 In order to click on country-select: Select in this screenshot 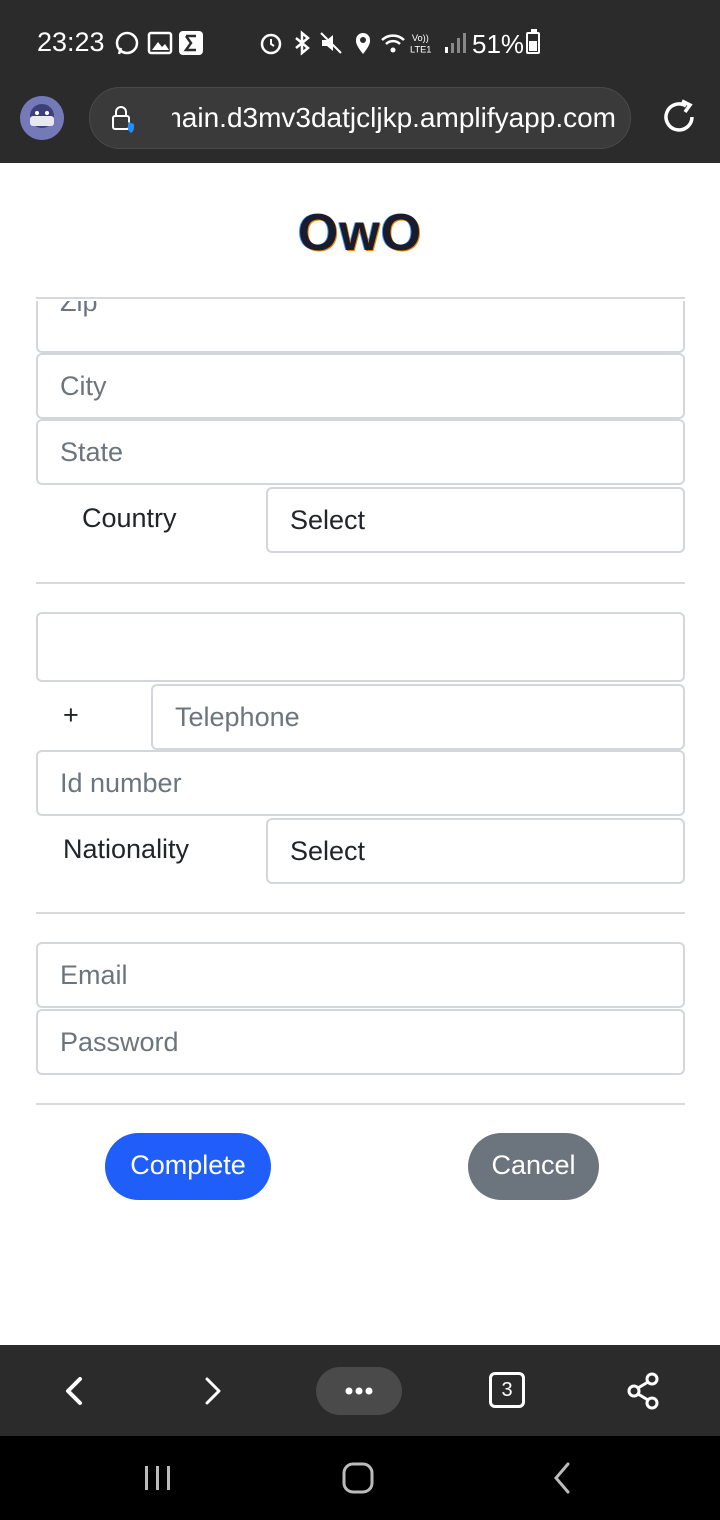, I will do `click(475, 520)`.